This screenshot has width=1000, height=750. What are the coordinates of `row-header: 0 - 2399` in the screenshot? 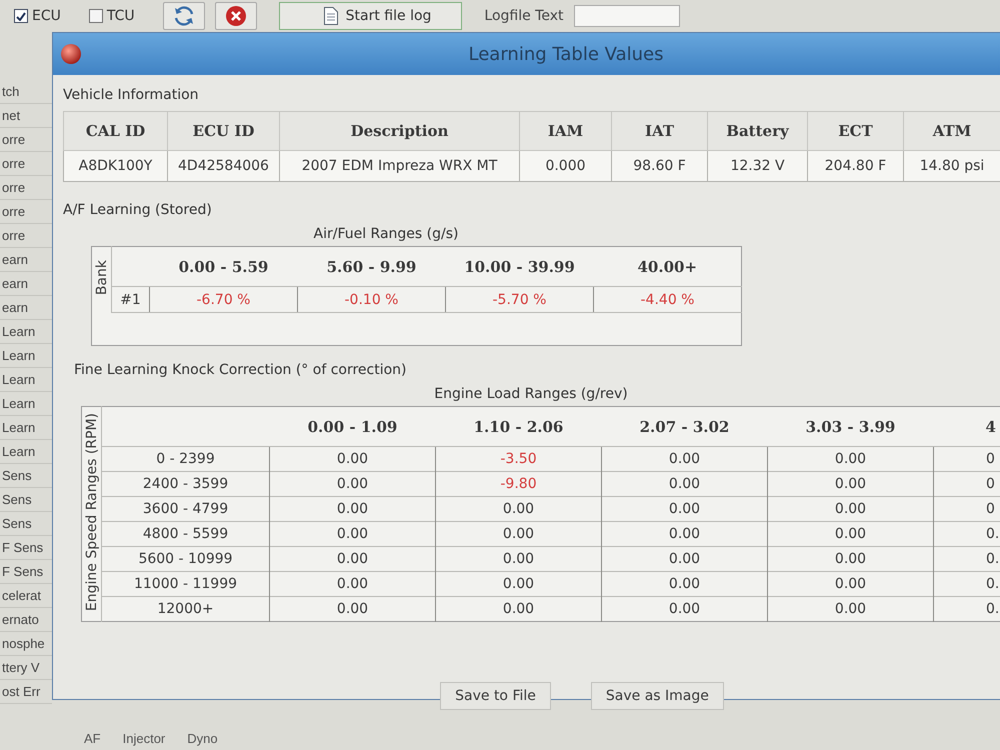 It's located at (186, 459).